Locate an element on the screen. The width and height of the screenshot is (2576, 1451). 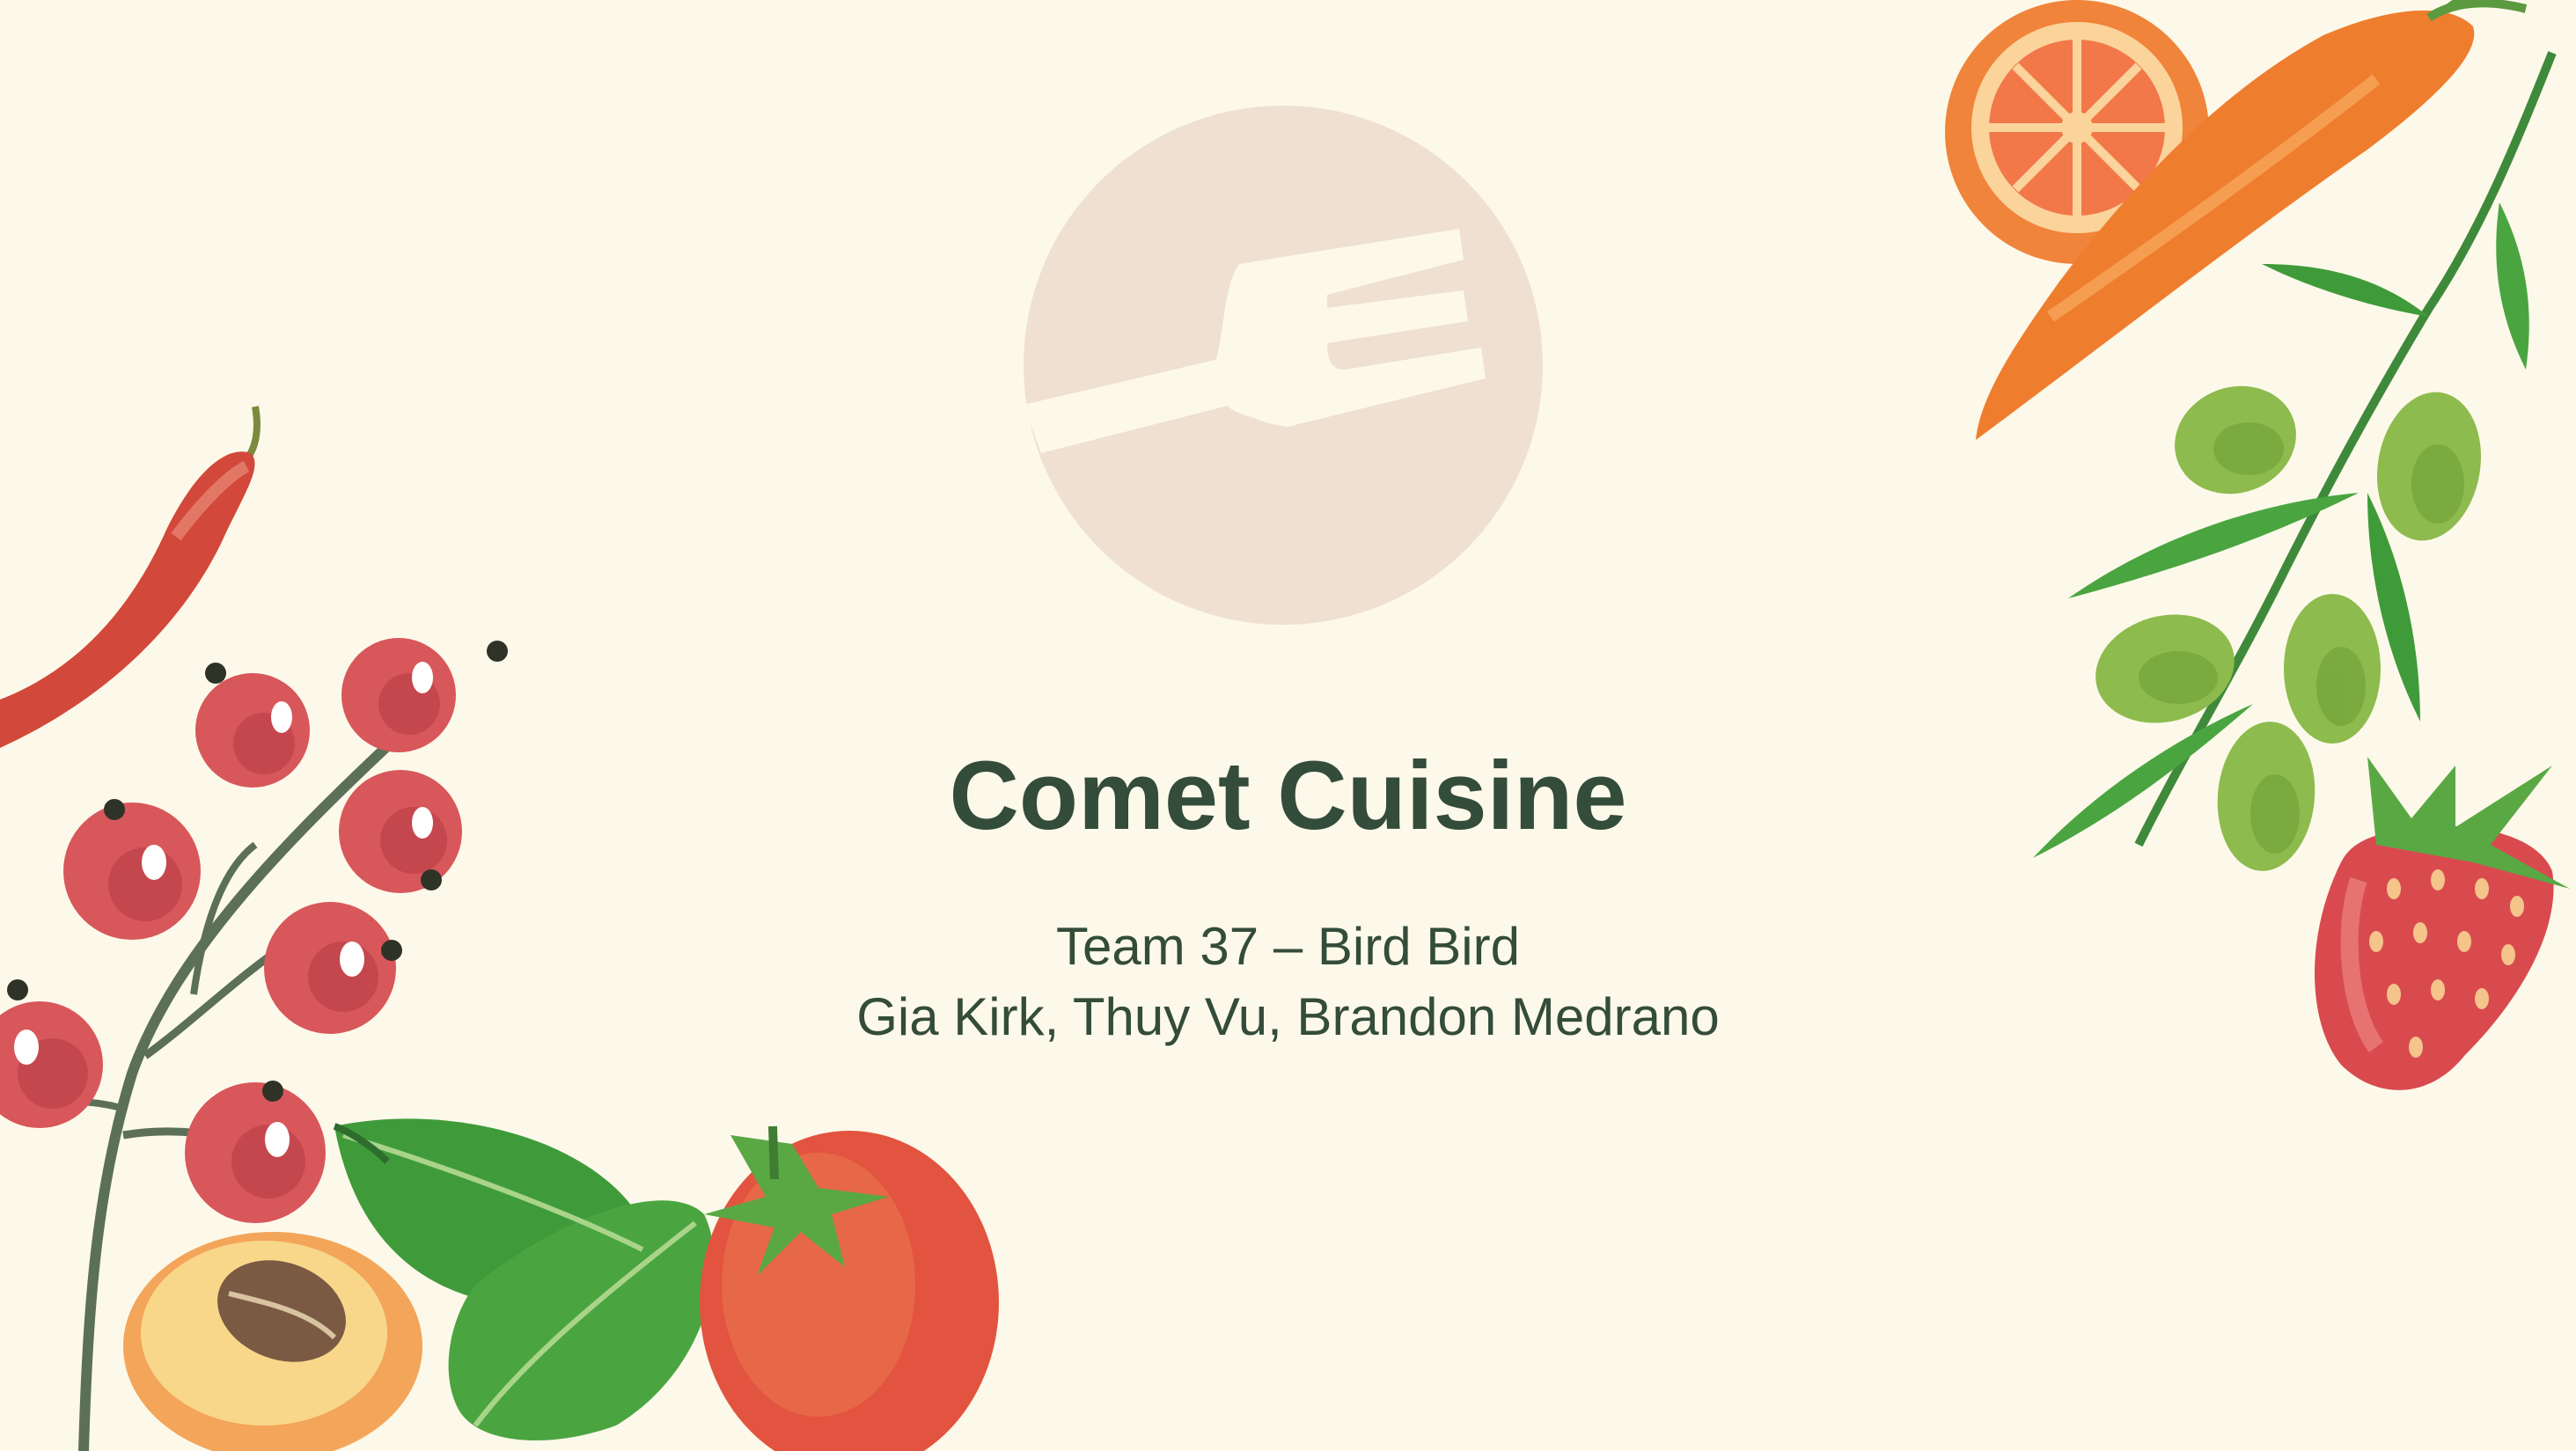
apricot-illustration is located at coordinates (272, 1341).